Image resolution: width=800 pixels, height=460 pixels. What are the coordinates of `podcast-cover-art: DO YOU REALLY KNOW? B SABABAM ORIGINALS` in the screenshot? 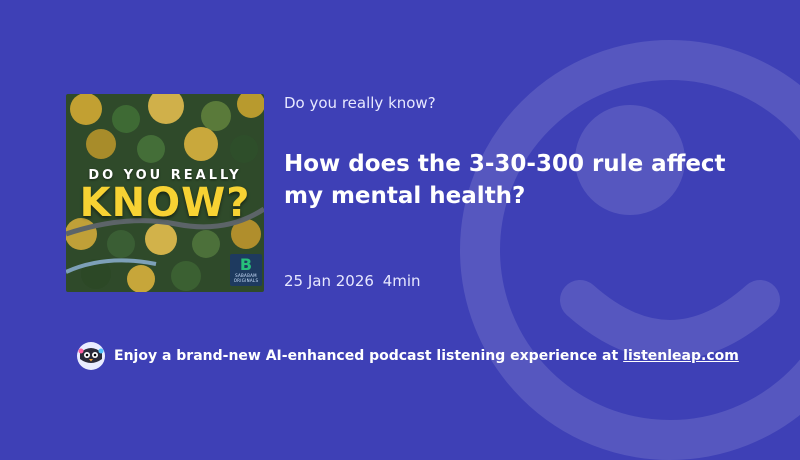 It's located at (165, 193).